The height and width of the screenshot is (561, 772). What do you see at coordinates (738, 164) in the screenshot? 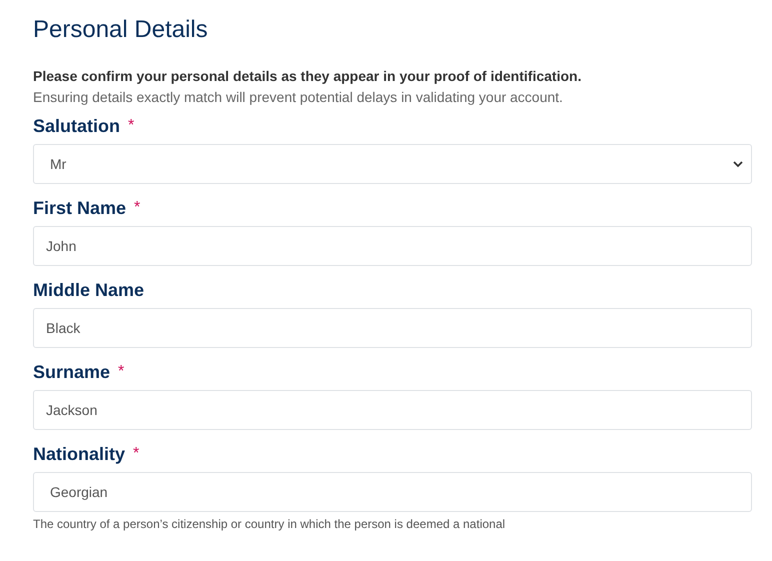
I see `chevron-down-icon` at bounding box center [738, 164].